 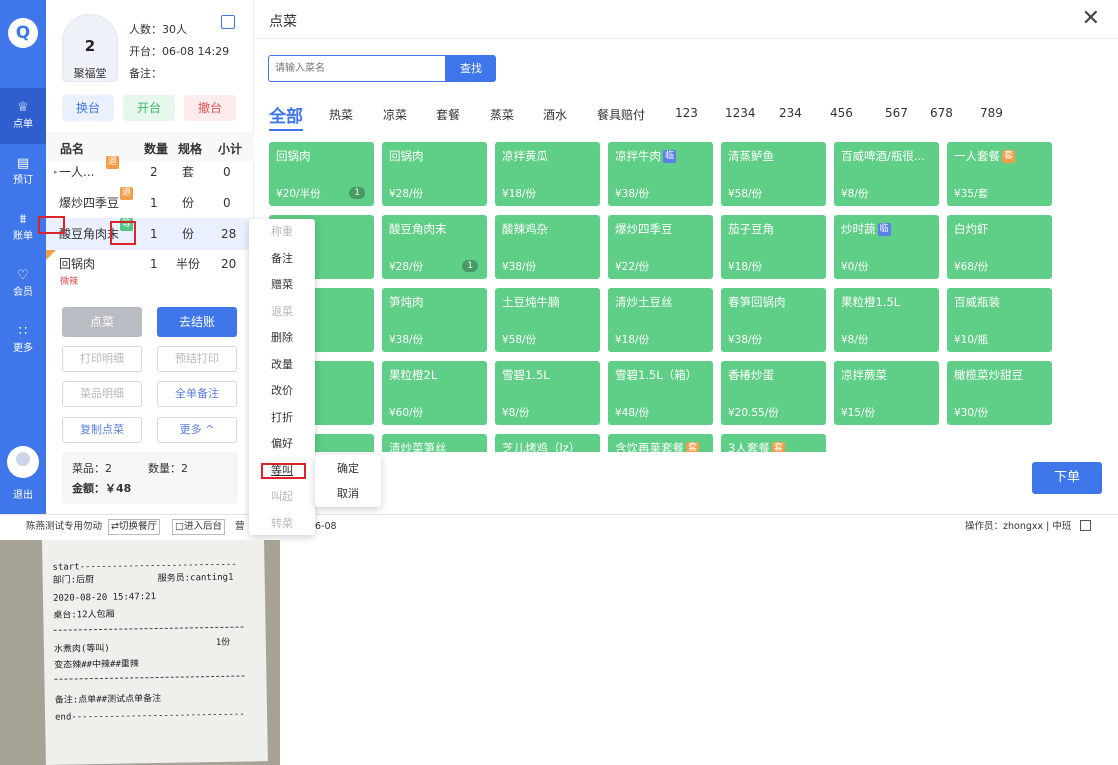 I want to click on dish-name: 橄榄菜炒甜豆, so click(x=988, y=375).